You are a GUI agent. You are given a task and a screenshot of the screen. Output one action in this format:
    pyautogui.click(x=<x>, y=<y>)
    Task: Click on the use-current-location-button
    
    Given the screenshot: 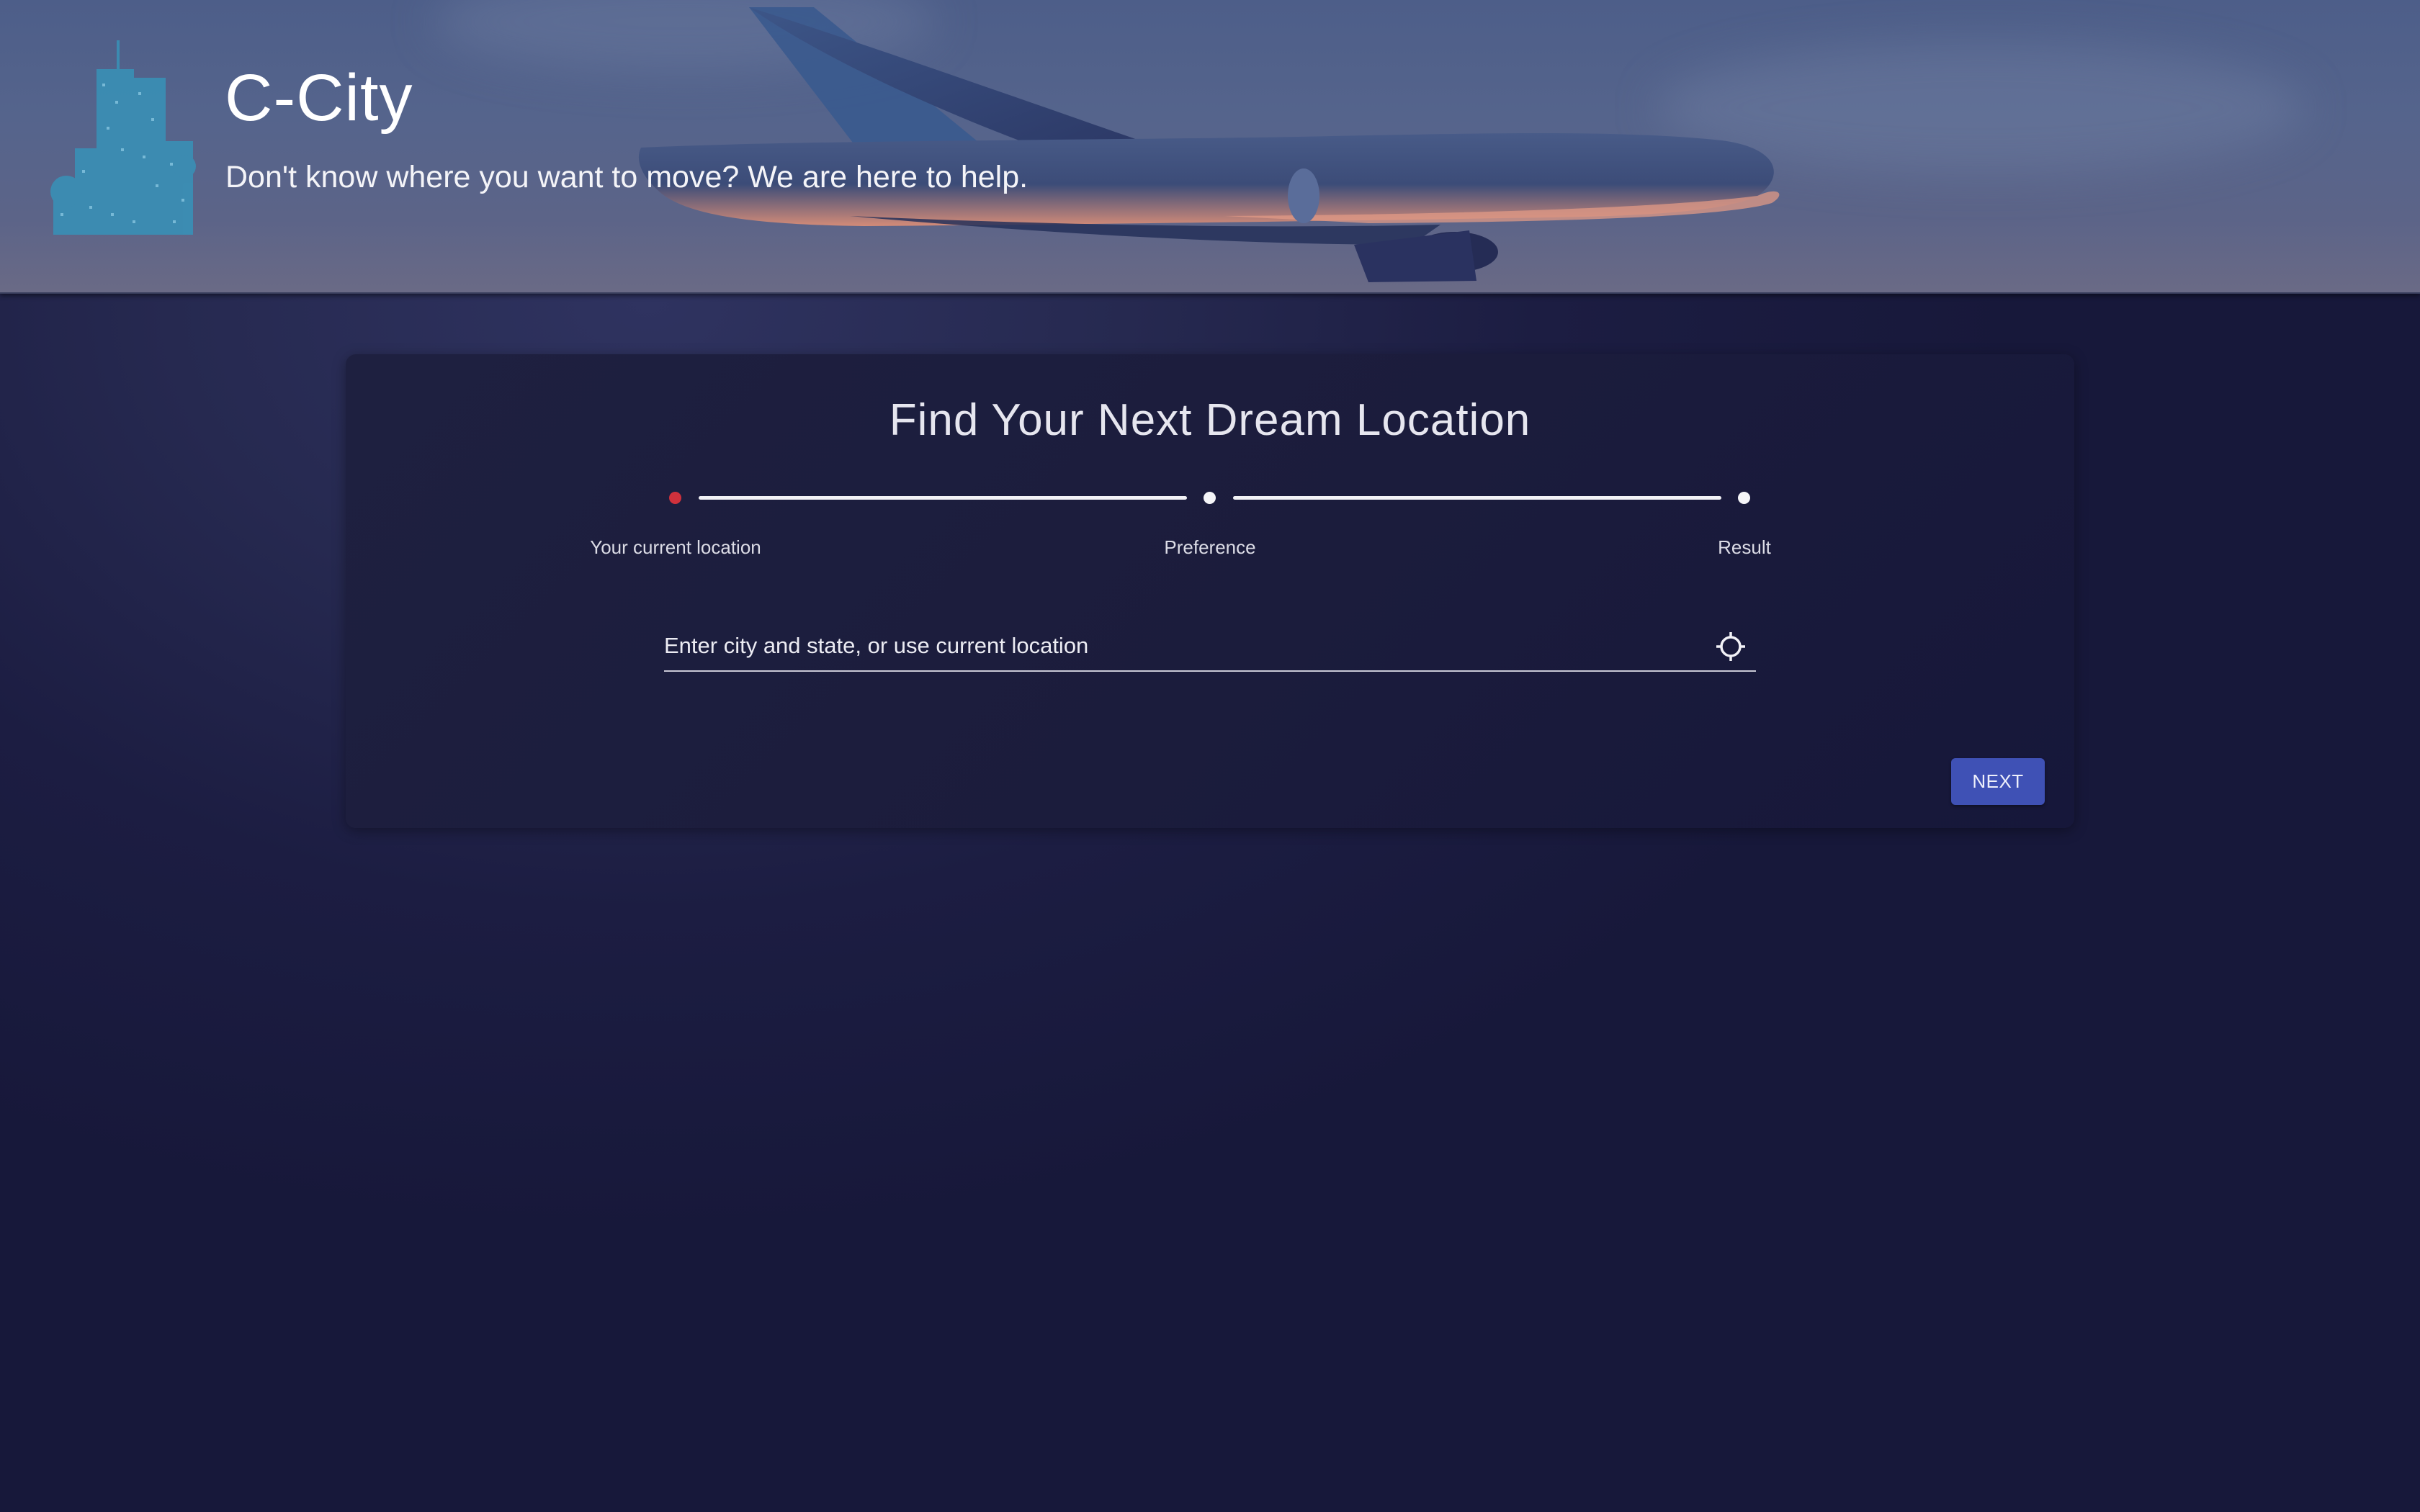 What is the action you would take?
    pyautogui.click(x=1731, y=647)
    